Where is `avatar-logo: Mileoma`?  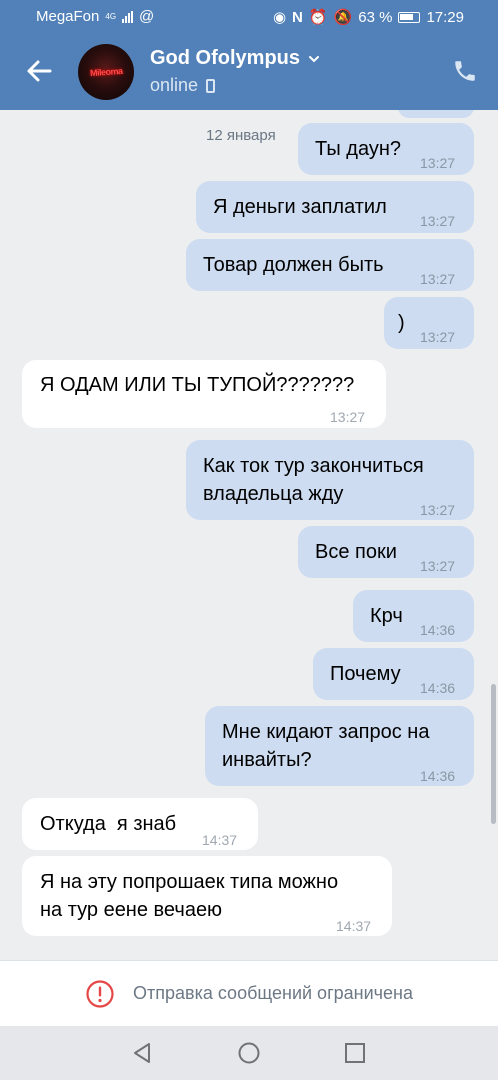 avatar-logo: Mileoma is located at coordinates (106, 72).